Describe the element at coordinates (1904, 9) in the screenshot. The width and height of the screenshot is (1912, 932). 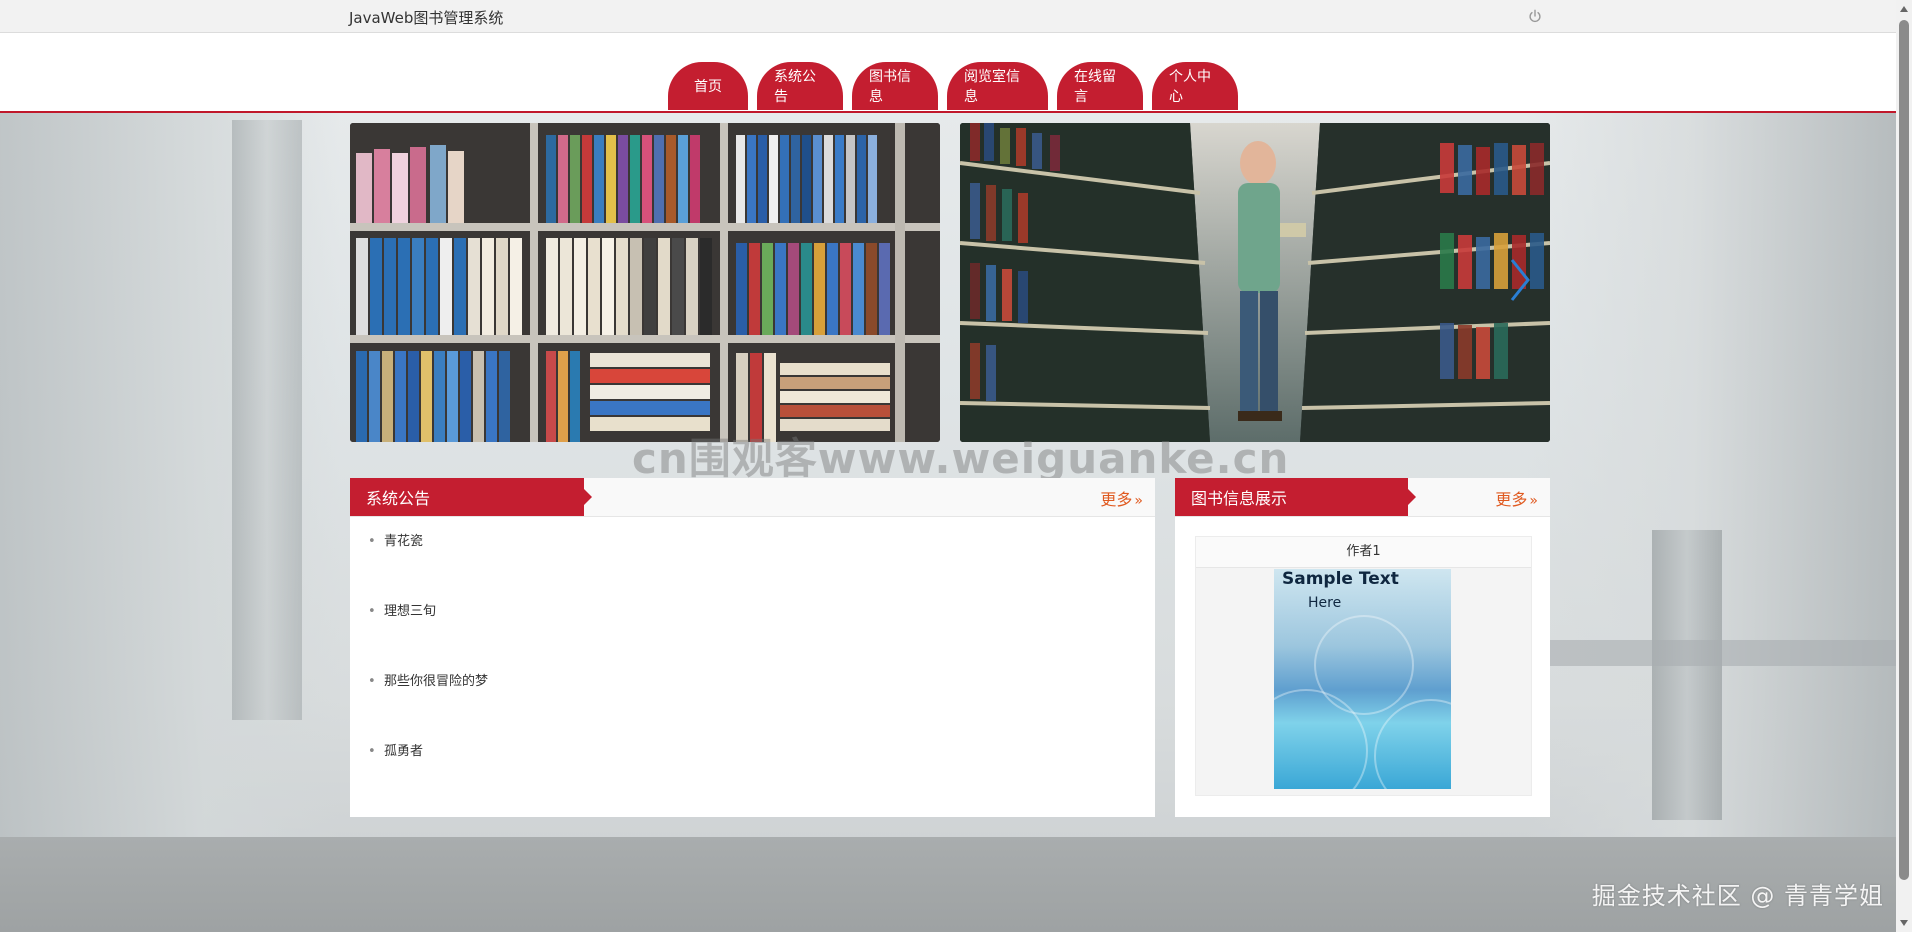
I see `scroll-up-arrow-icon` at that location.